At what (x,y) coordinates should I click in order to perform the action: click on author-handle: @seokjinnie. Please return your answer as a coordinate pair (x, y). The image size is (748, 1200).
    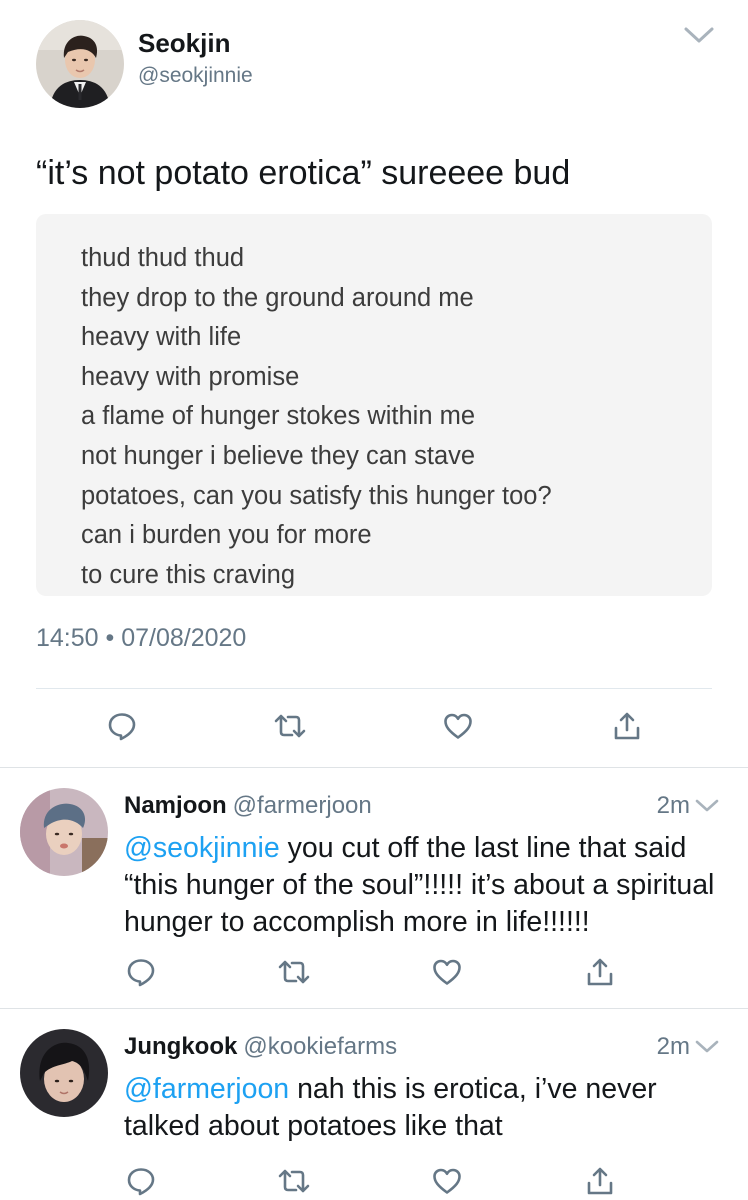
    Looking at the image, I should click on (195, 76).